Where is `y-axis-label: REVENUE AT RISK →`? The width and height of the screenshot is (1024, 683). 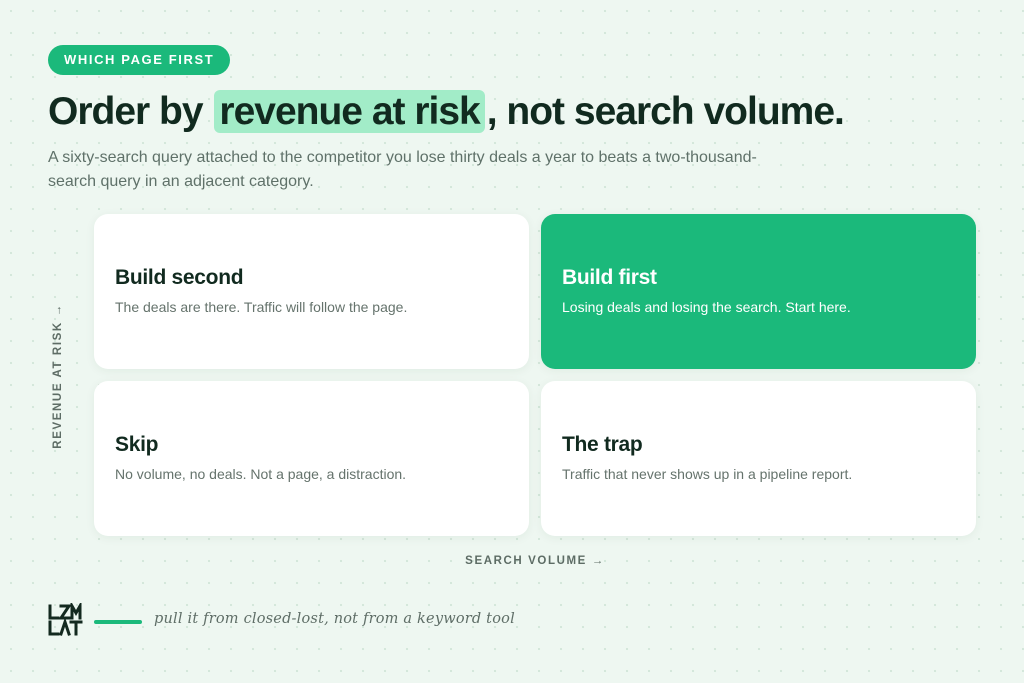 y-axis-label: REVENUE AT RISK → is located at coordinates (58, 376).